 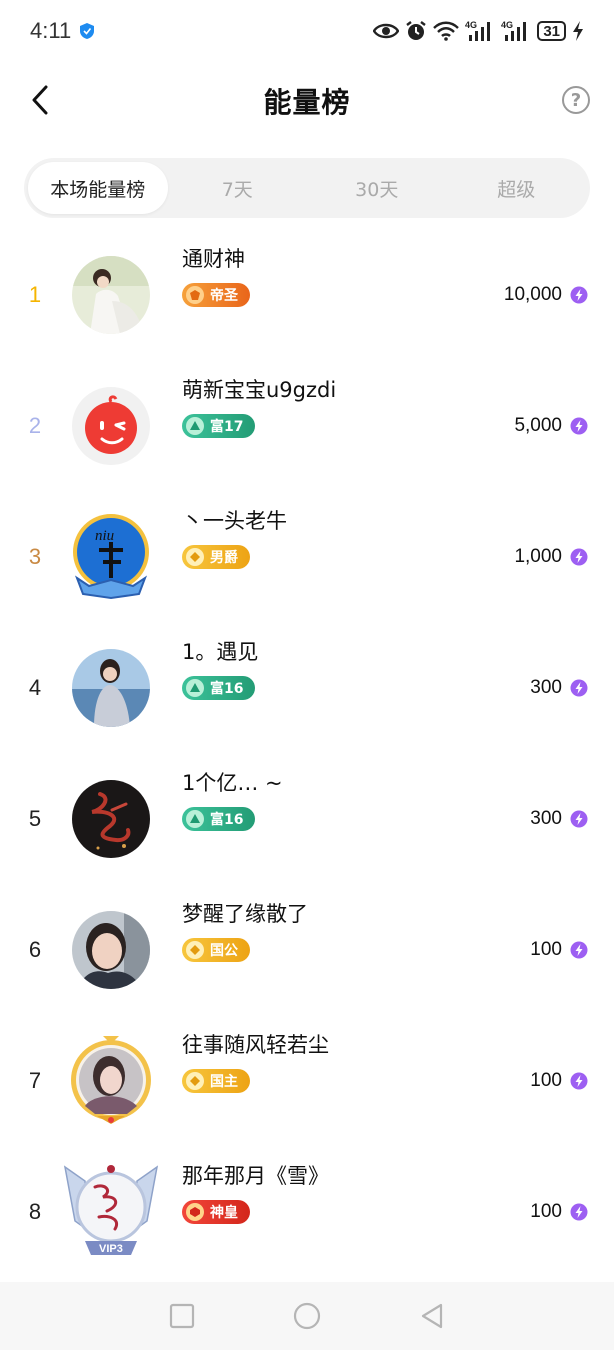 I want to click on svg-text: niu, so click(x=104, y=536).